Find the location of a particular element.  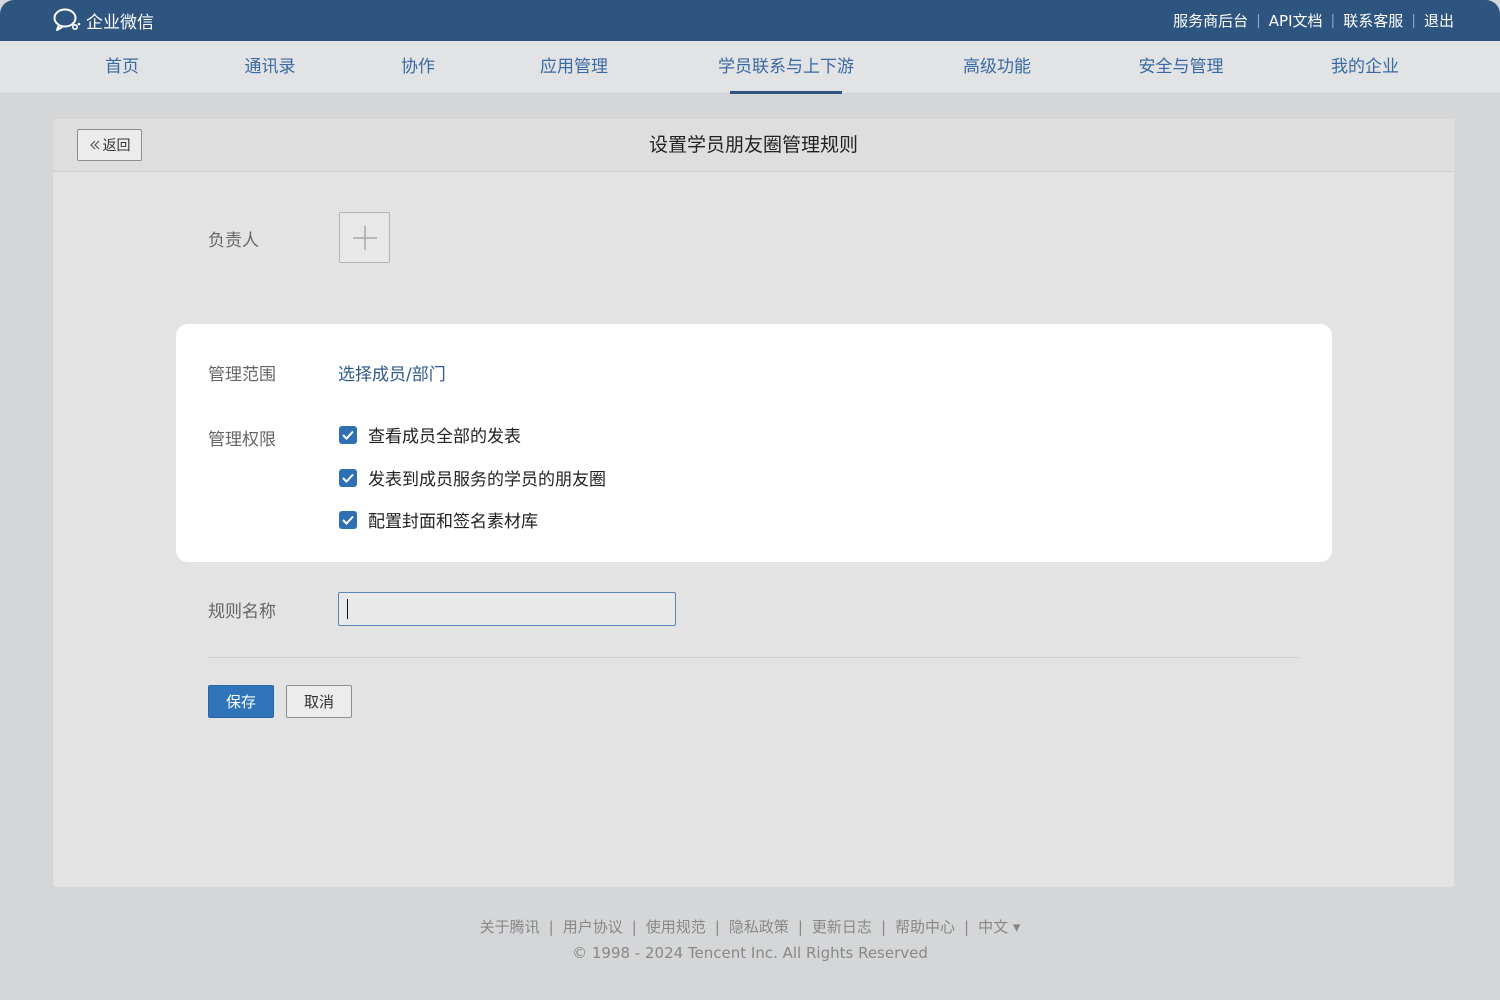

nav-item-contacts: 通讯录 is located at coordinates (270, 67).